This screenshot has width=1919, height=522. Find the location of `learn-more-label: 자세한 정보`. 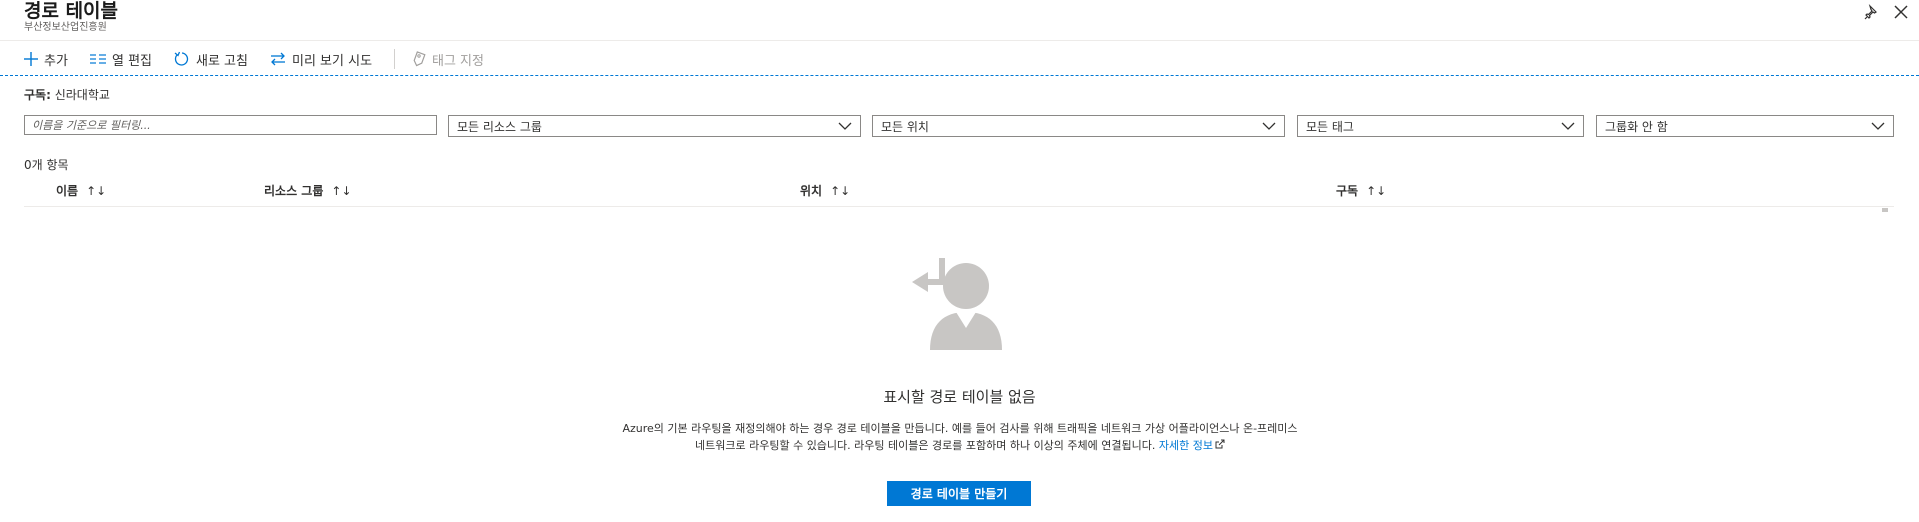

learn-more-label: 자세한 정보 is located at coordinates (1185, 445).